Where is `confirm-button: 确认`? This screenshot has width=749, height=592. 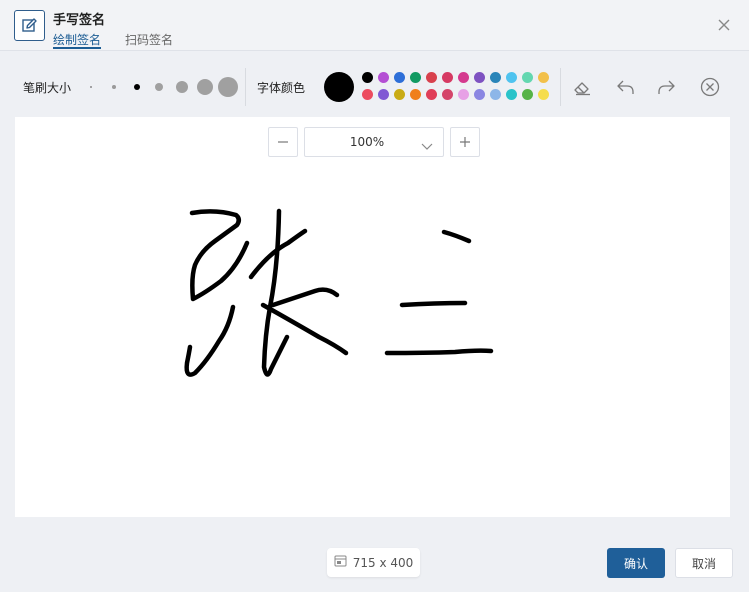 confirm-button: 确认 is located at coordinates (636, 563).